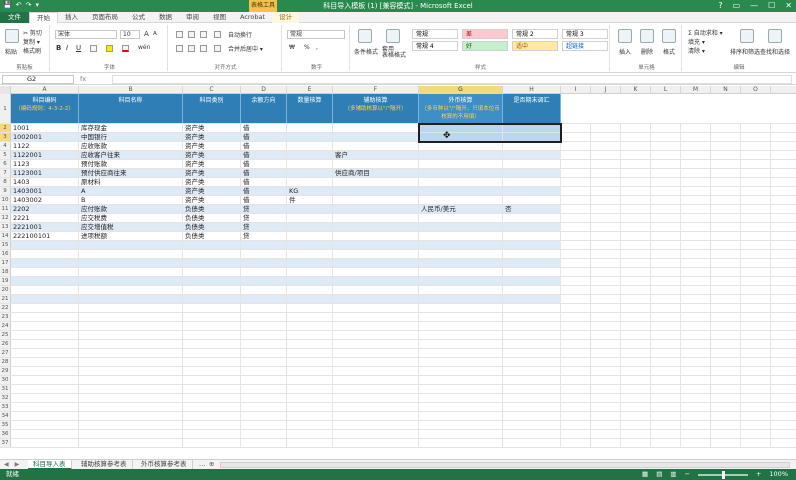  Describe the element at coordinates (5, 173) in the screenshot. I see `row-number: 7` at that location.